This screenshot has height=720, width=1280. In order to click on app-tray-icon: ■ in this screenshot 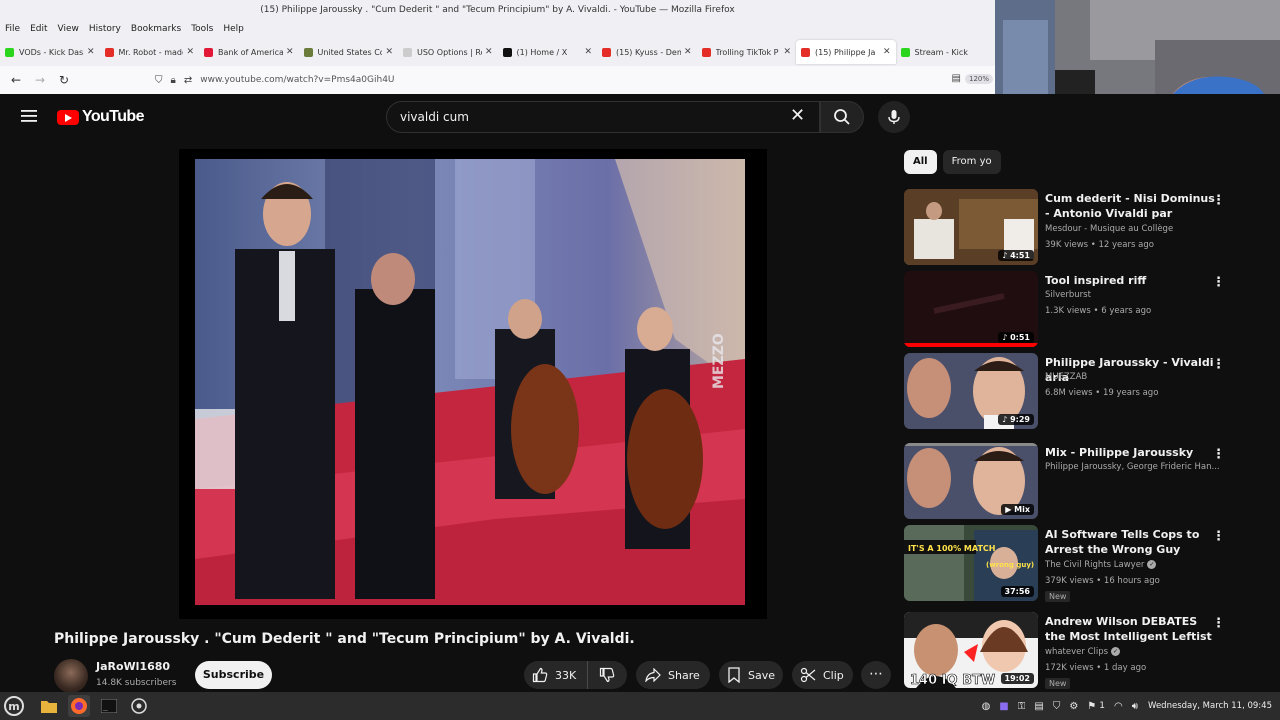, I will do `click(1003, 706)`.